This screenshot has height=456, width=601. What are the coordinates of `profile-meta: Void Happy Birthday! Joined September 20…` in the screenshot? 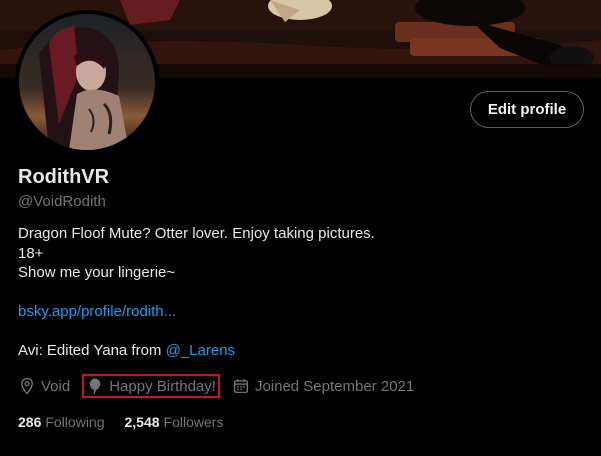 It's located at (222, 386).